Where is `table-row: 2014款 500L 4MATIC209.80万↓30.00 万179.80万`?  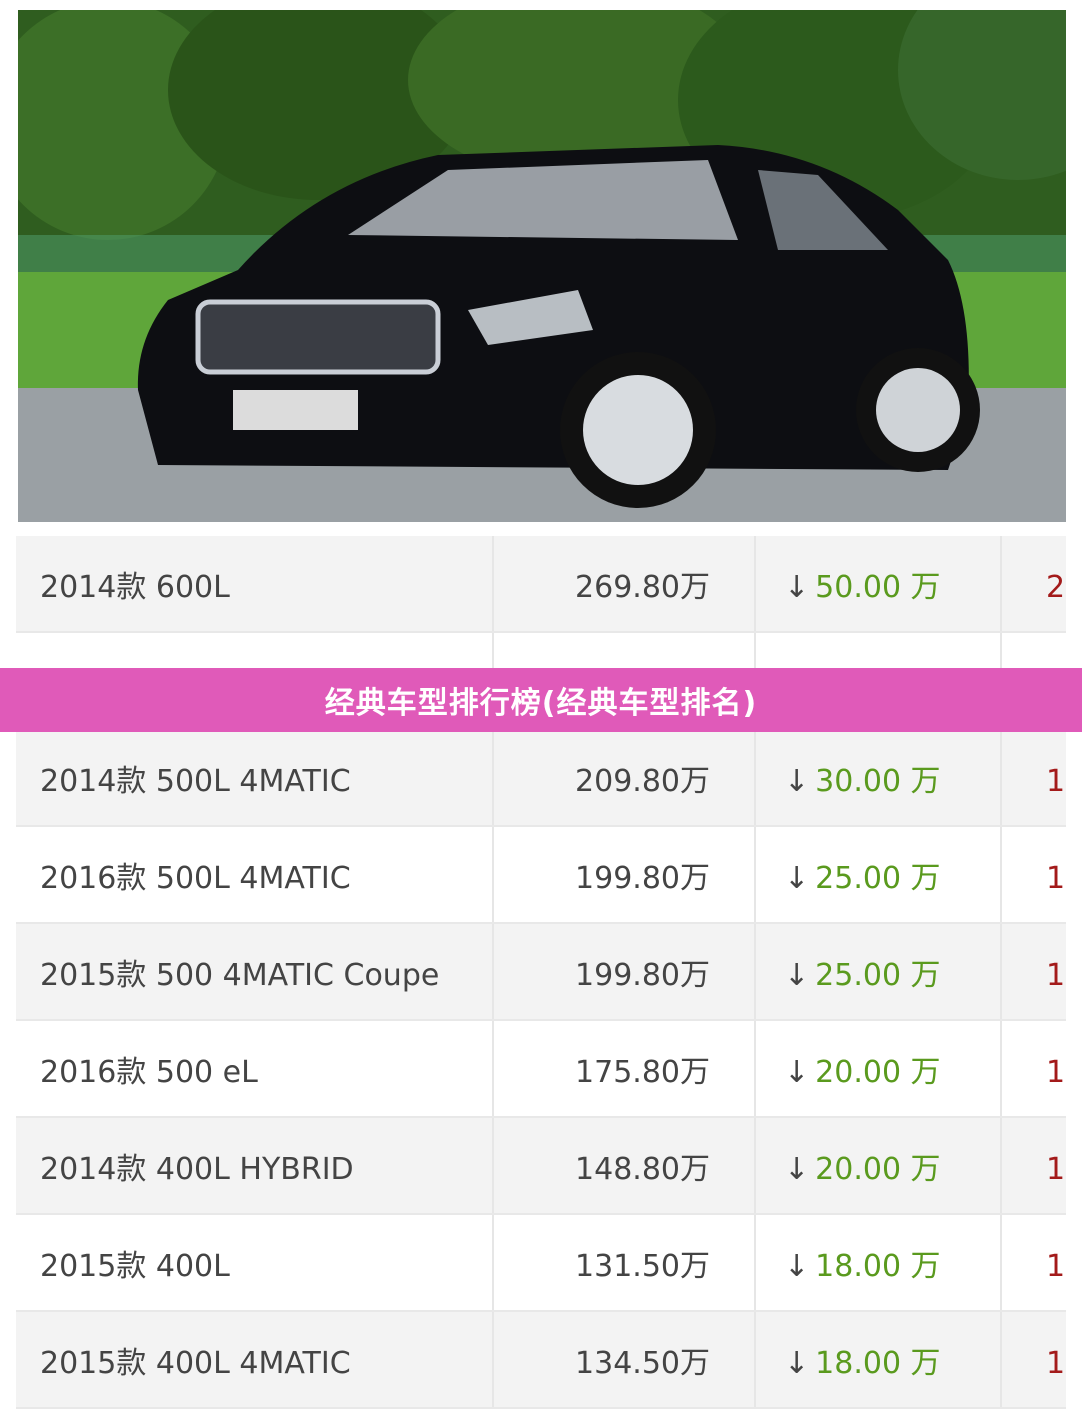 table-row: 2014款 500L 4MATIC209.80万↓30.00 万179.80万 is located at coordinates (541, 778).